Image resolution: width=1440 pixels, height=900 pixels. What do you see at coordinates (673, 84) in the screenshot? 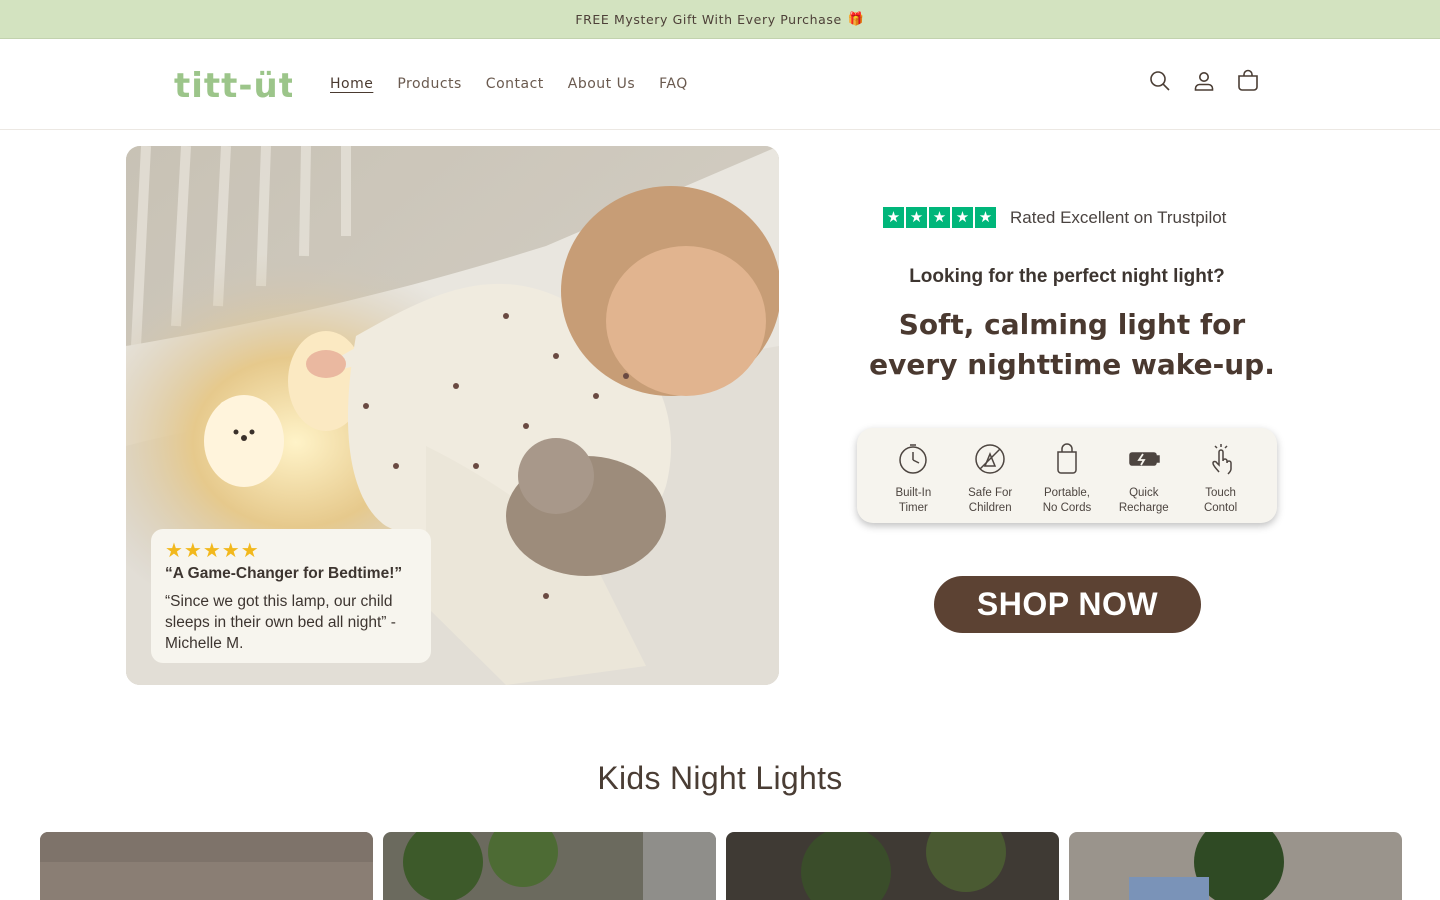
I see `nav-faq: FAQ` at bounding box center [673, 84].